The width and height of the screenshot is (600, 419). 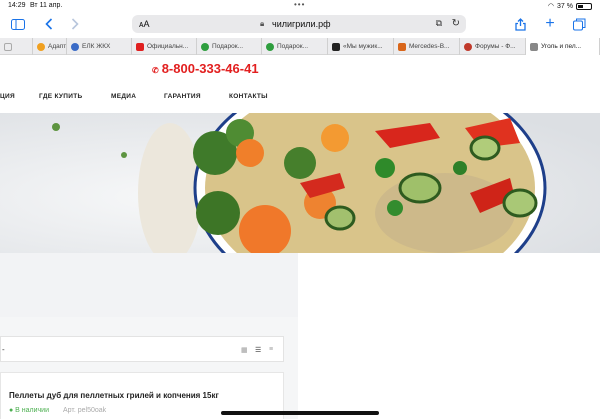 What do you see at coordinates (439, 23) in the screenshot?
I see `extensions-icon: ⧉` at bounding box center [439, 23].